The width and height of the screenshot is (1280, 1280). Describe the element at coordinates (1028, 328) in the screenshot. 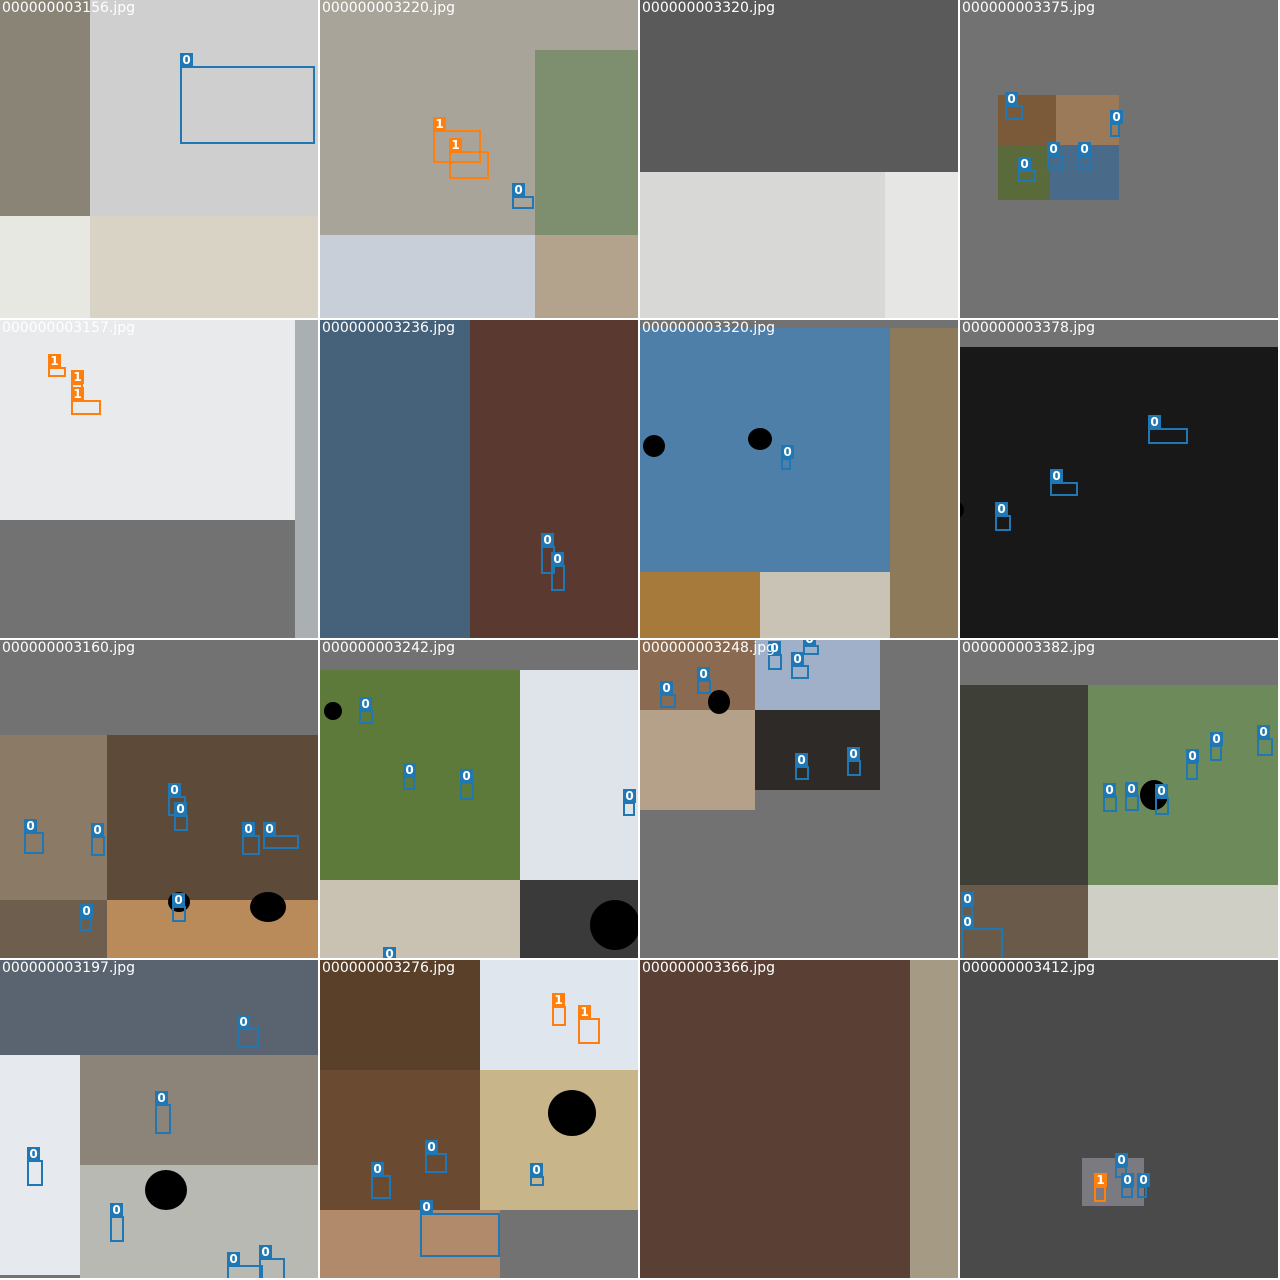

I see `tile-filename-label: 000000003378.jpg` at that location.